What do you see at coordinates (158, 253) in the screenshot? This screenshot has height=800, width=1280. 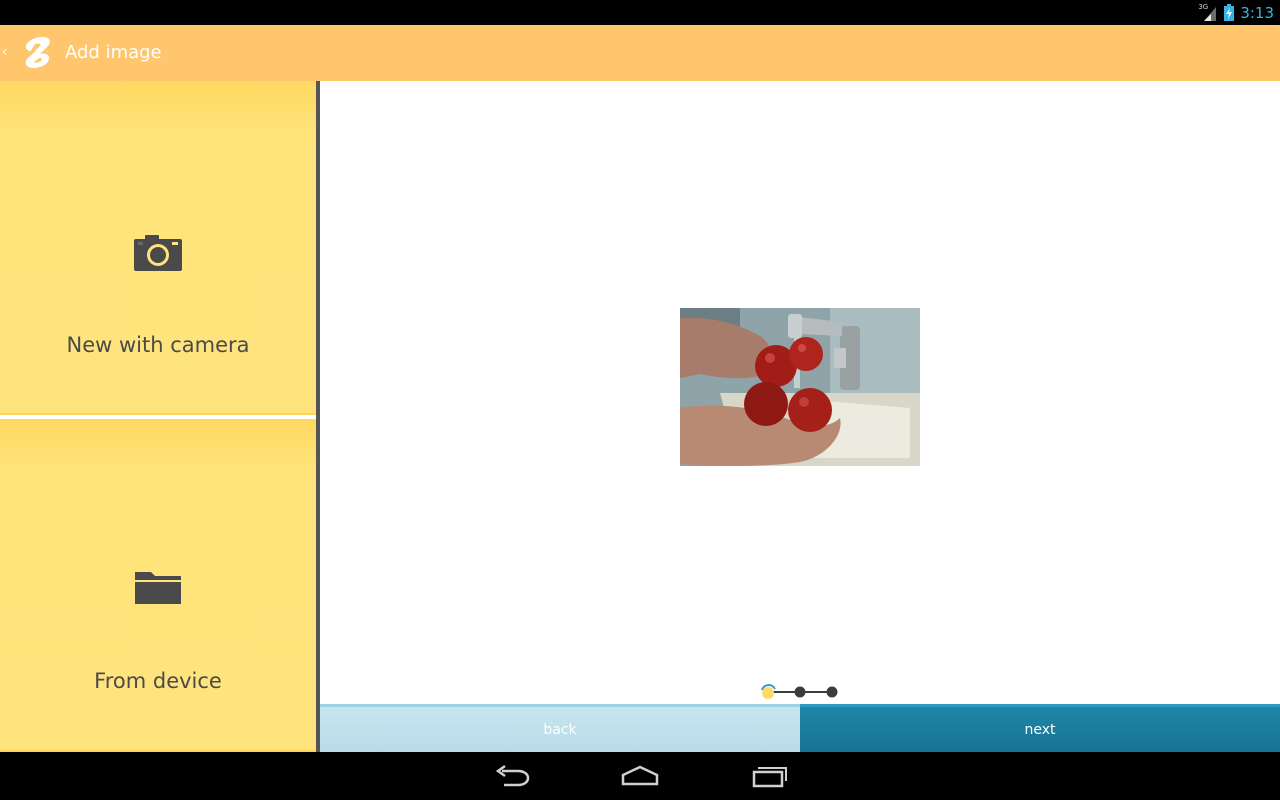 I see `camera-icon` at bounding box center [158, 253].